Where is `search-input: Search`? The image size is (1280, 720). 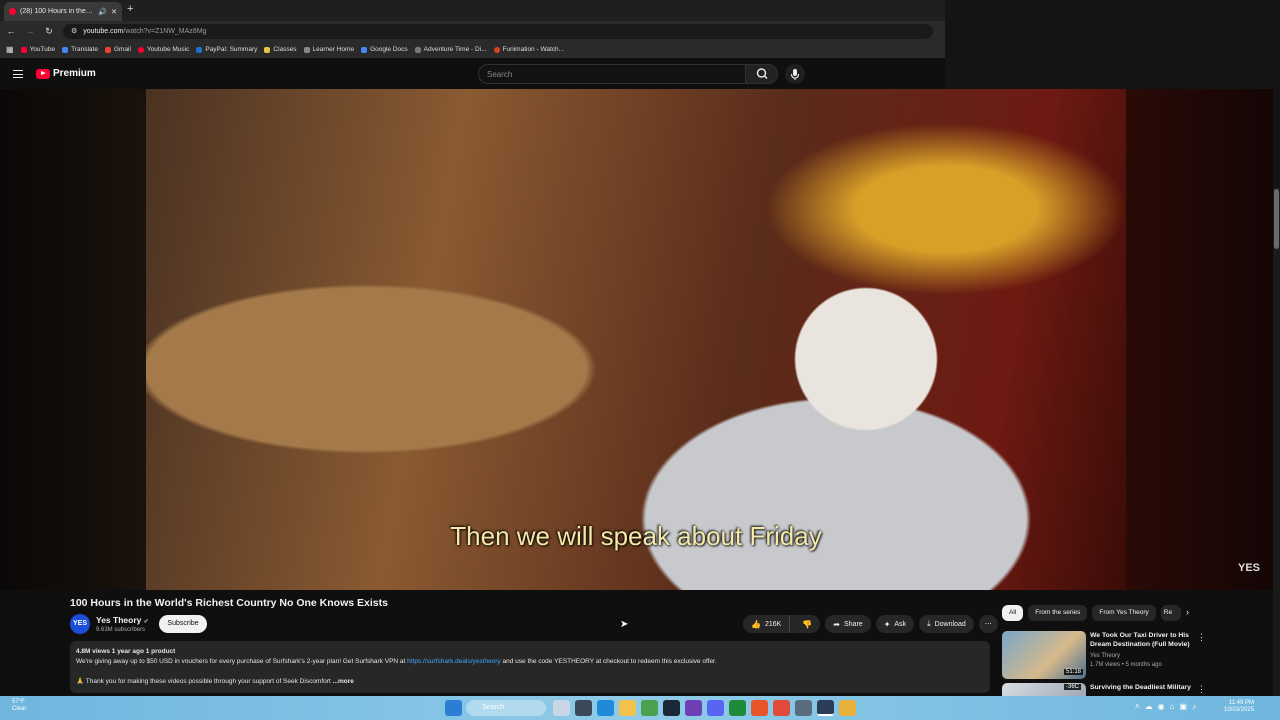 search-input: Search is located at coordinates (612, 74).